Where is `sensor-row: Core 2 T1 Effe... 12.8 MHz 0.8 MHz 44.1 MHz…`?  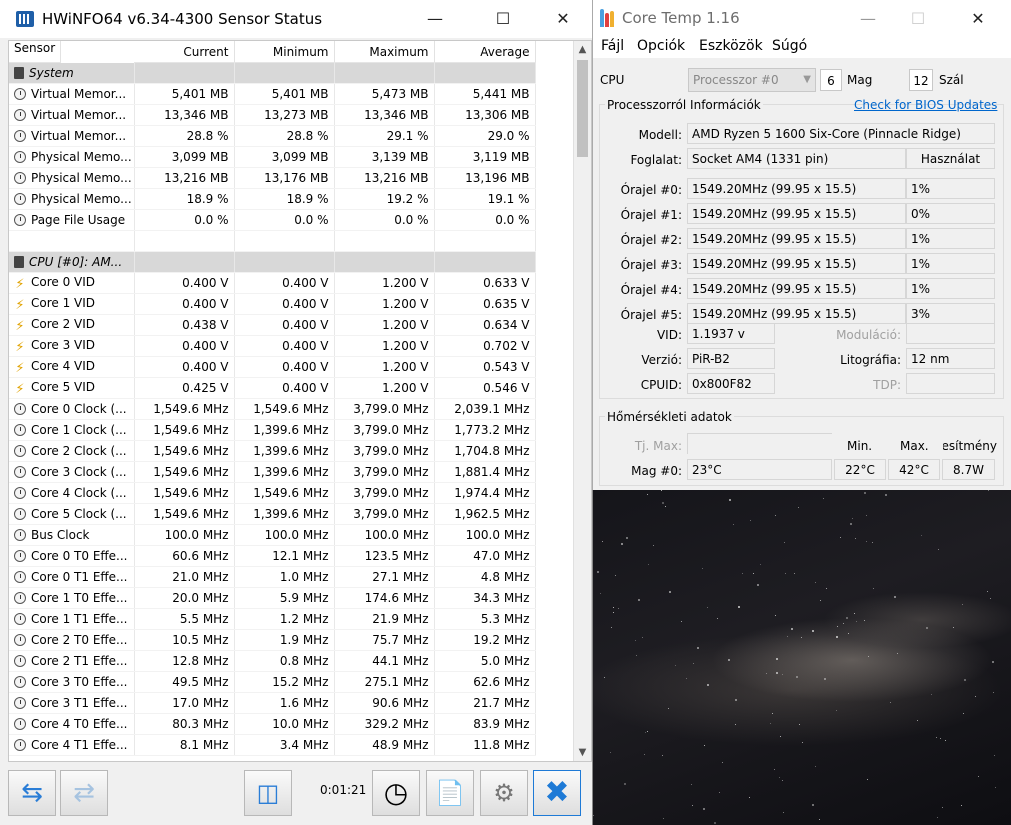 sensor-row: Core 2 T1 Effe... 12.8 MHz 0.8 MHz 44.1 MHz… is located at coordinates (272, 661).